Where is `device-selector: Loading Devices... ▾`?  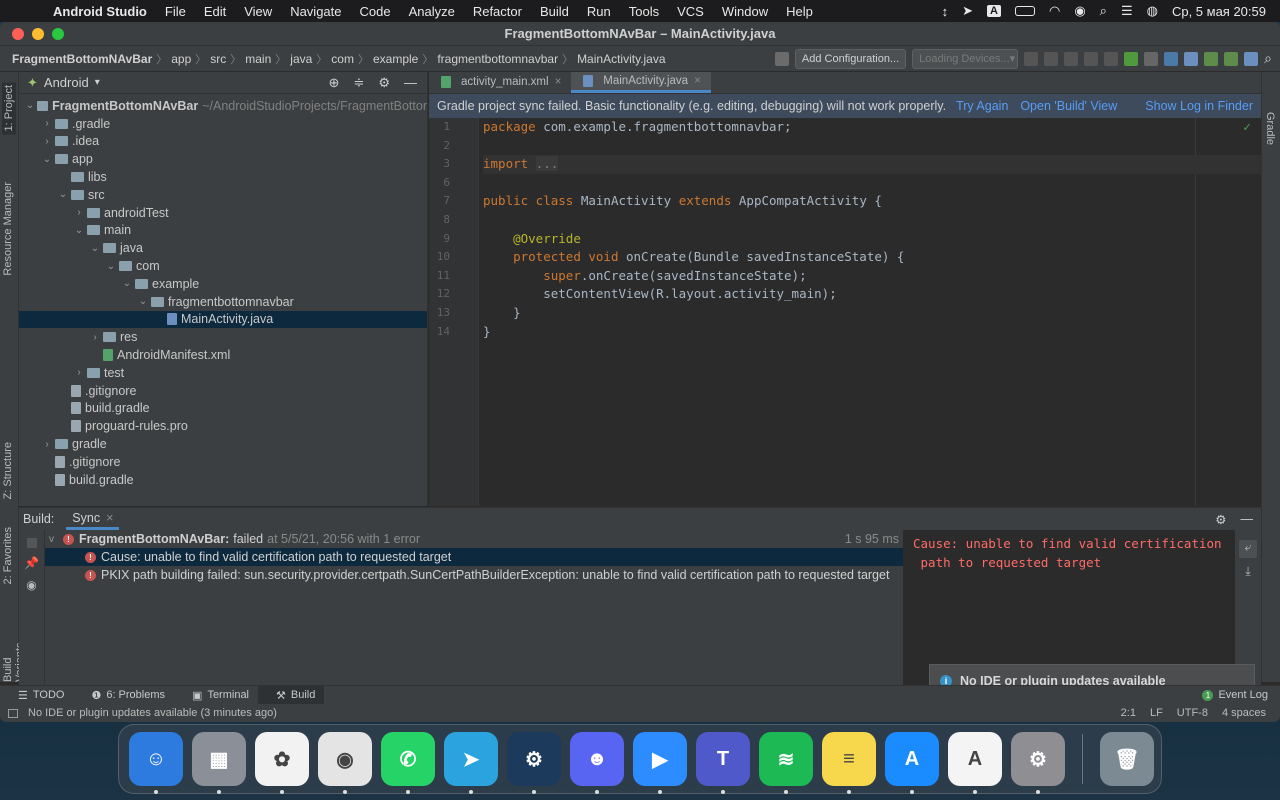
device-selector: Loading Devices... ▾ is located at coordinates (965, 58).